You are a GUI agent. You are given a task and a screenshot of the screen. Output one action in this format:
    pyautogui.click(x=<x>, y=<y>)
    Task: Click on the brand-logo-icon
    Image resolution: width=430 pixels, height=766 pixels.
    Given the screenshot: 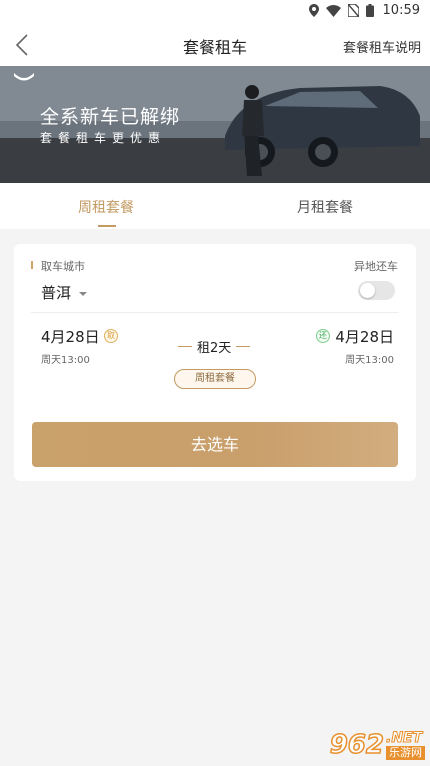 What is the action you would take?
    pyautogui.click(x=24, y=77)
    